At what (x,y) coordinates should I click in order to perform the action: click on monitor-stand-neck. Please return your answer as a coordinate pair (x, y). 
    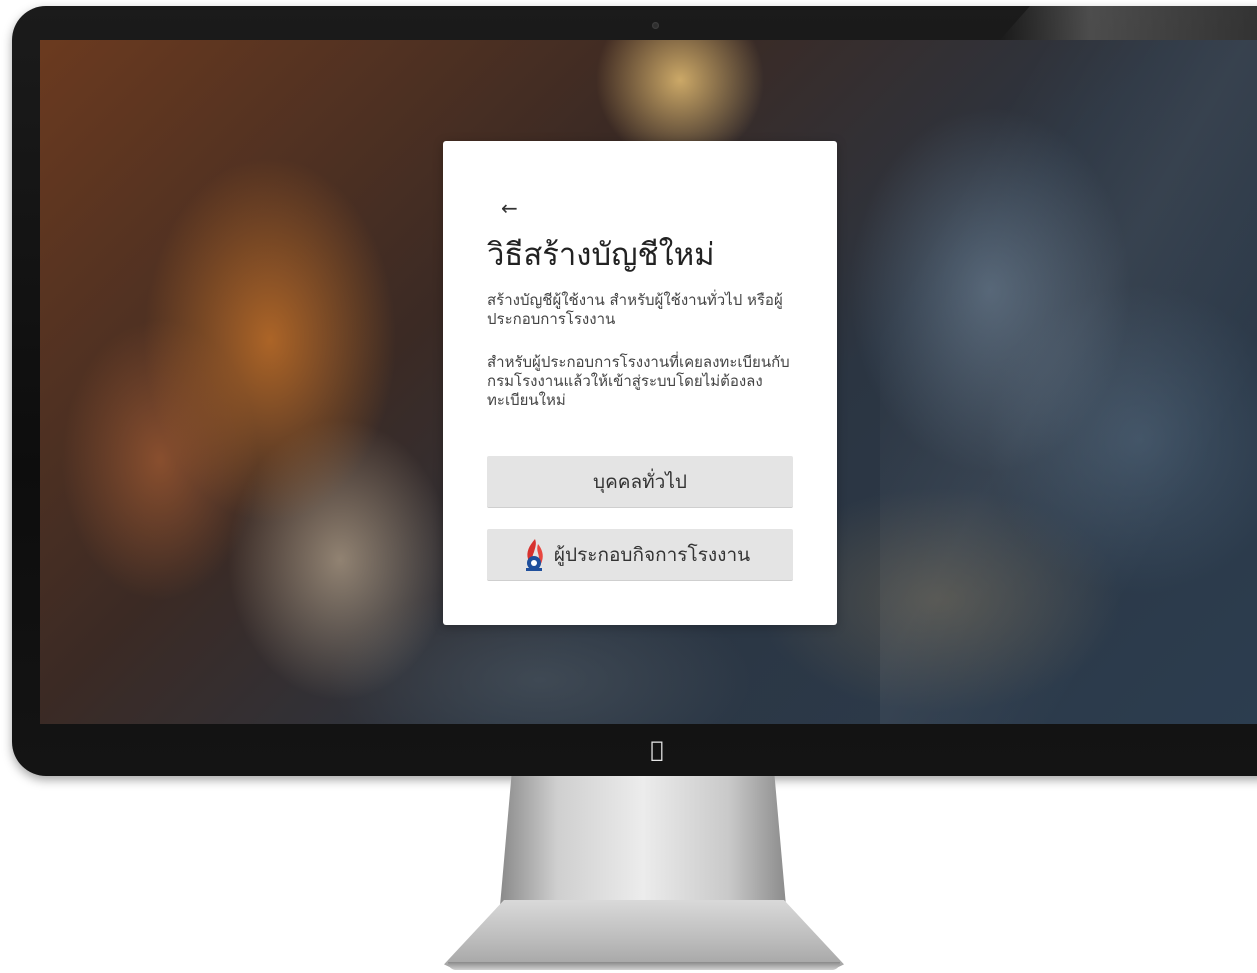
    Looking at the image, I should click on (643, 841).